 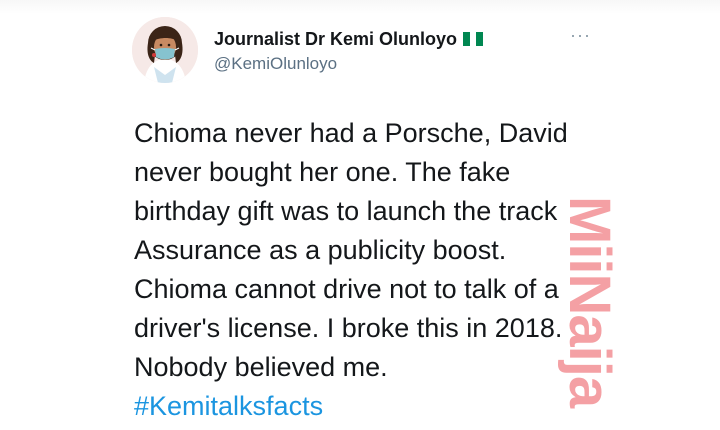 What do you see at coordinates (261, 367) in the screenshot?
I see `tweet-line: Nobody believed me.` at bounding box center [261, 367].